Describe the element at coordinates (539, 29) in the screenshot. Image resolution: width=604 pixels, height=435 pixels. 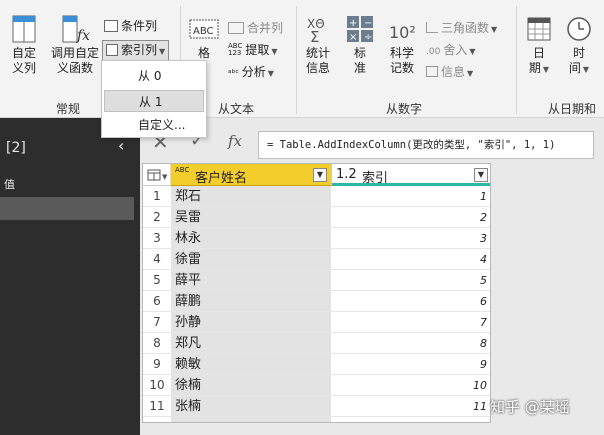
I see `calendar-icon` at that location.